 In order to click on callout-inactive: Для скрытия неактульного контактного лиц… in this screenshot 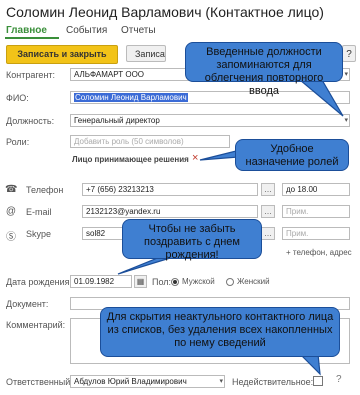, I will do `click(220, 332)`.